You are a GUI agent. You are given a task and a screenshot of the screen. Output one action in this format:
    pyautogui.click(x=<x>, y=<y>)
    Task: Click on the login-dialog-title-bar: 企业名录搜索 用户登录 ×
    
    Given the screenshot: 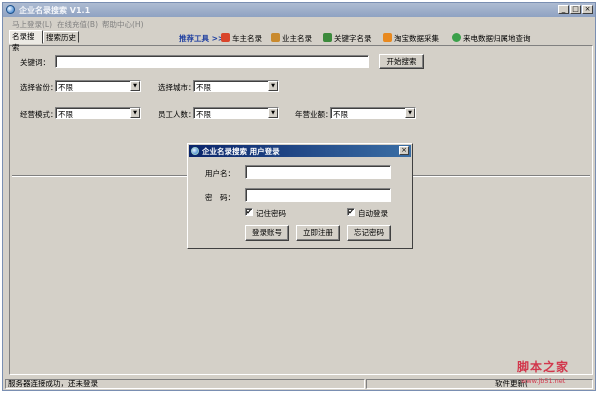 What is the action you would take?
    pyautogui.click(x=300, y=151)
    